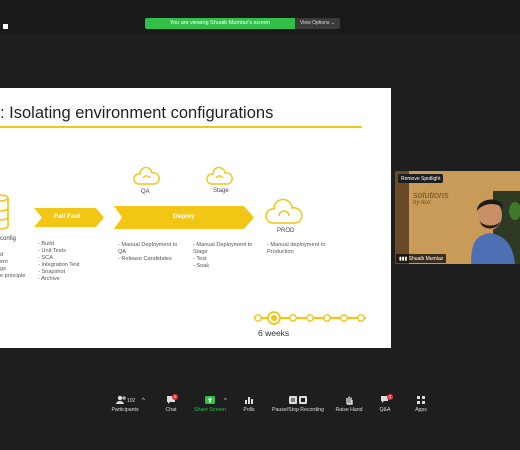 Image resolution: width=520 pixels, height=450 pixels. Describe the element at coordinates (59, 279) in the screenshot. I see `list-item: Archive` at that location.